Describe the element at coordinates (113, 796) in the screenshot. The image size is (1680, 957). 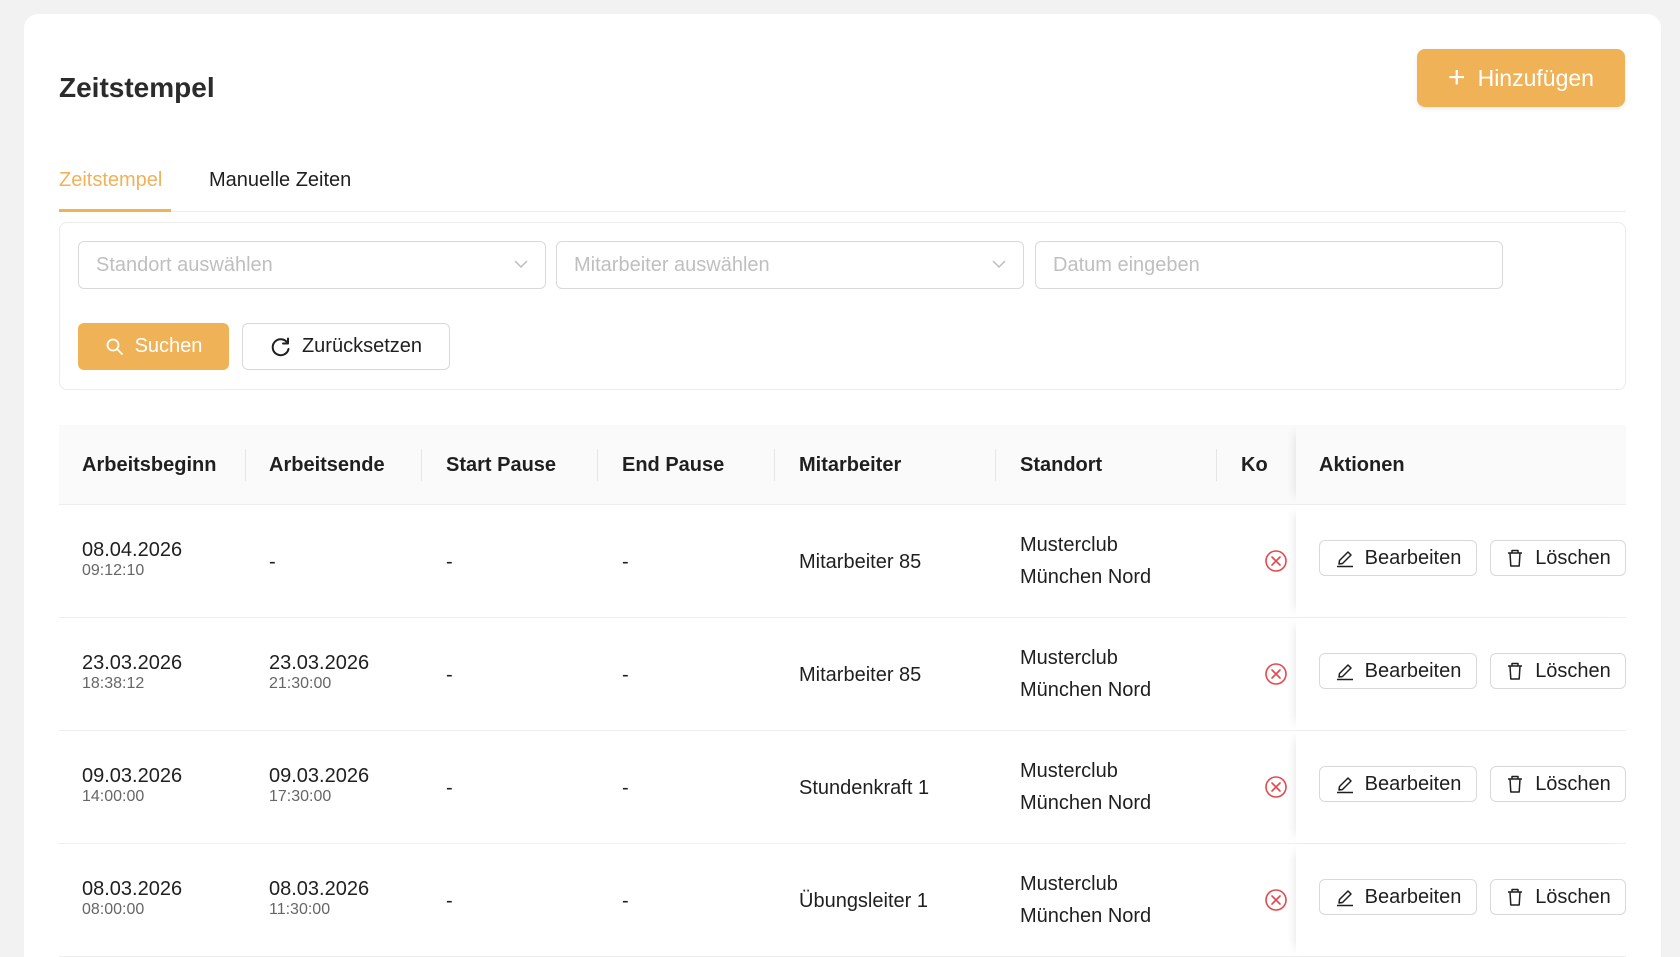
I see `start-time: 14:00:00` at that location.